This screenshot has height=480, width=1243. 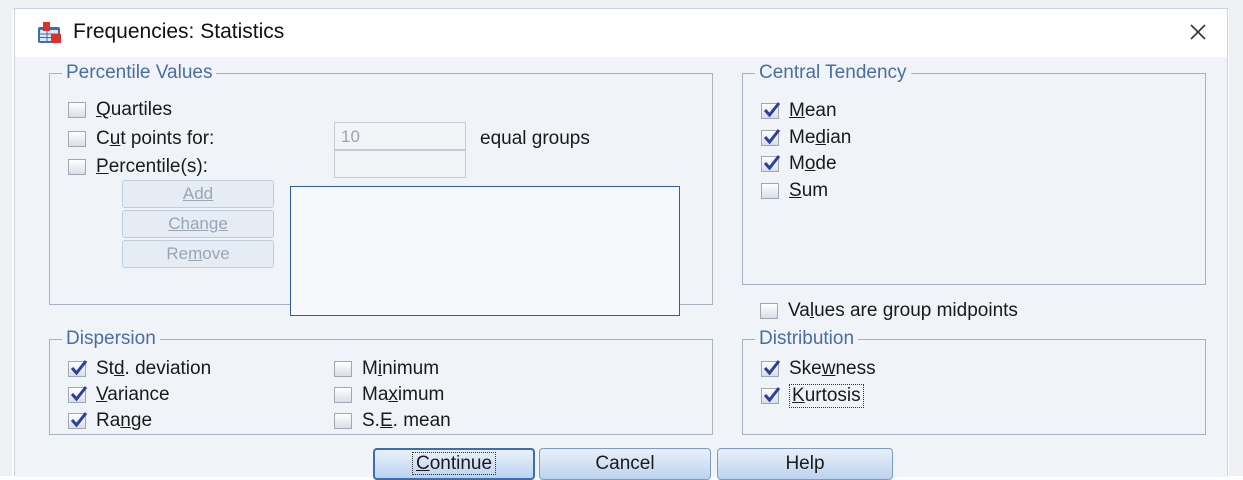 What do you see at coordinates (805, 368) in the screenshot?
I see `skewness-label-pre: Ske` at bounding box center [805, 368].